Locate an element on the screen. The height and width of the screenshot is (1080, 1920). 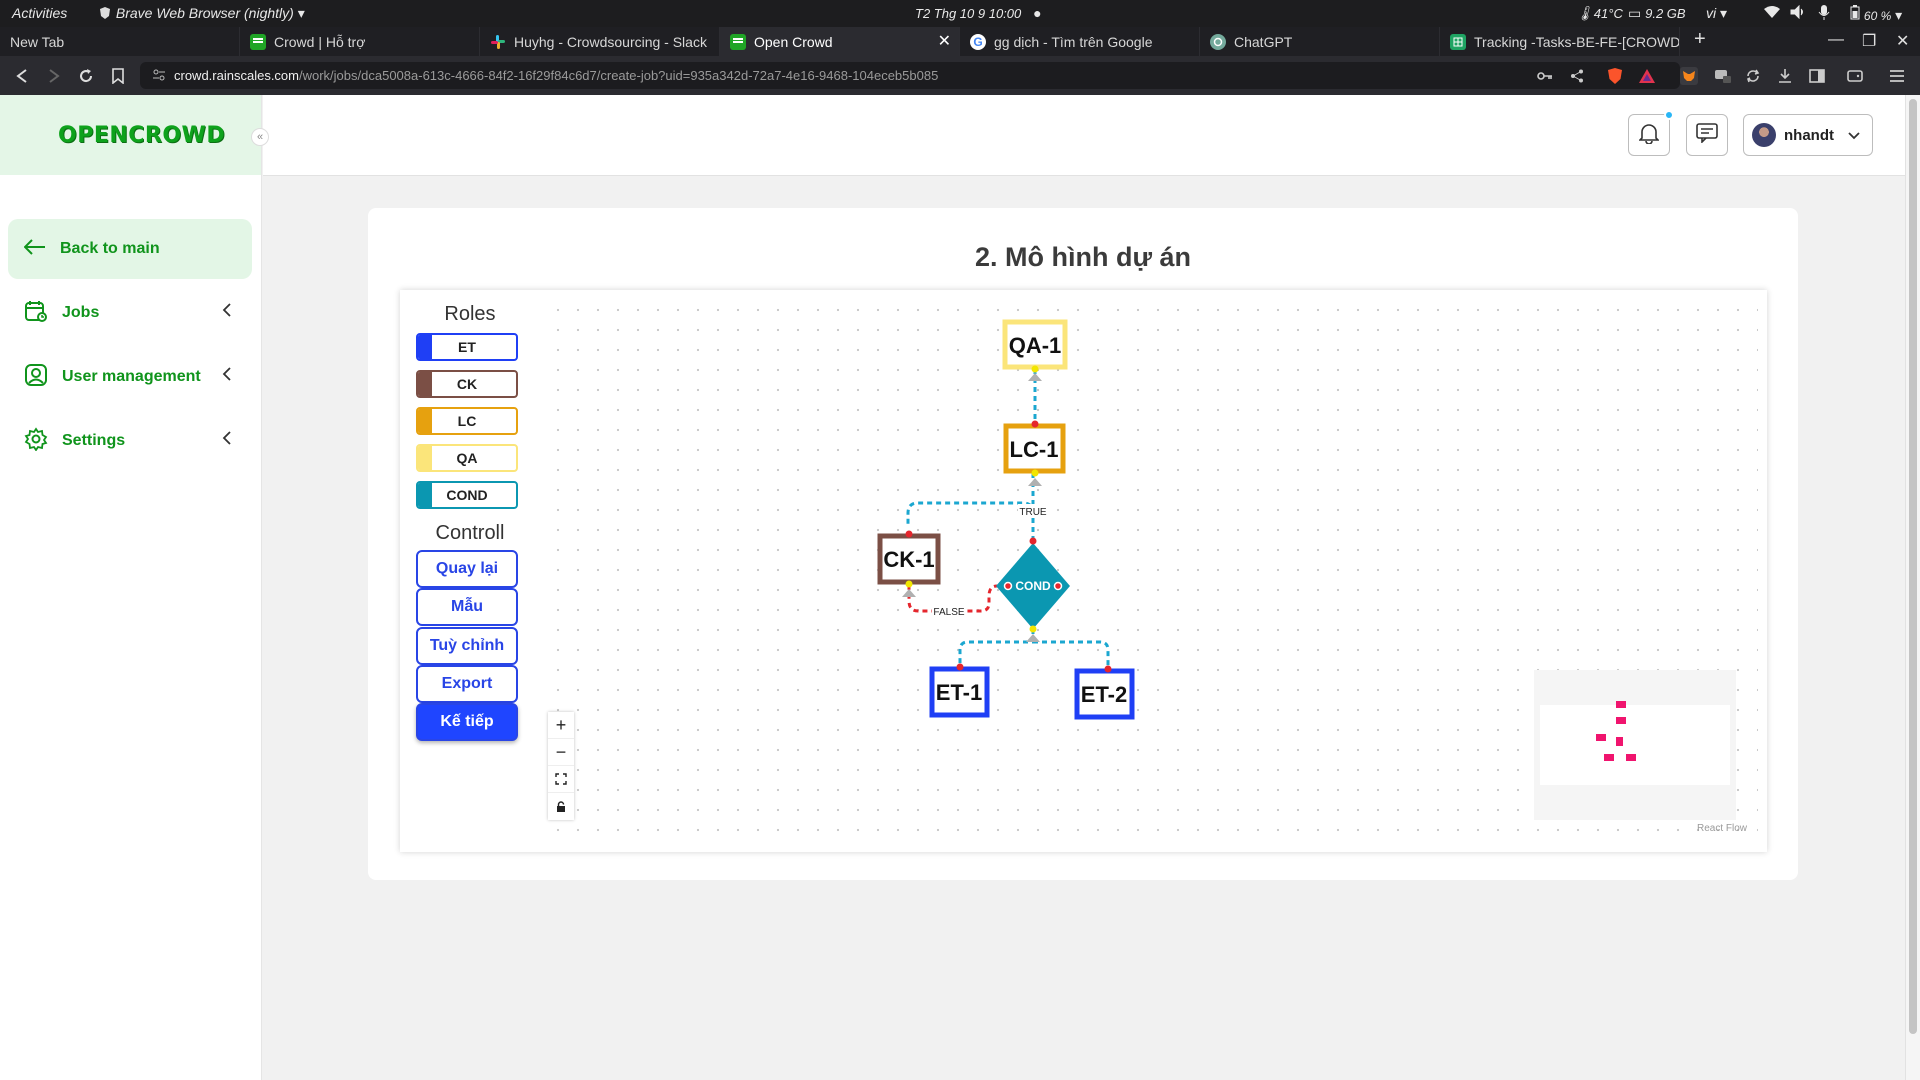
memory-indicator: ▭ 9.2 GB is located at coordinates (1657, 13).